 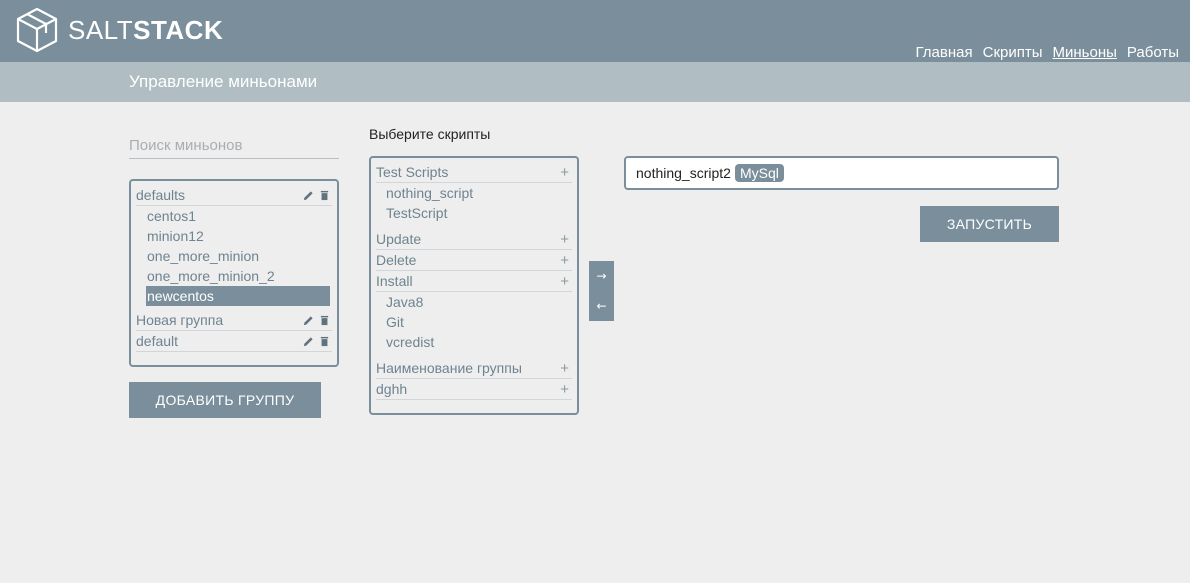 What do you see at coordinates (219, 320) in the screenshot?
I see `minion-group-name: Новая группа` at bounding box center [219, 320].